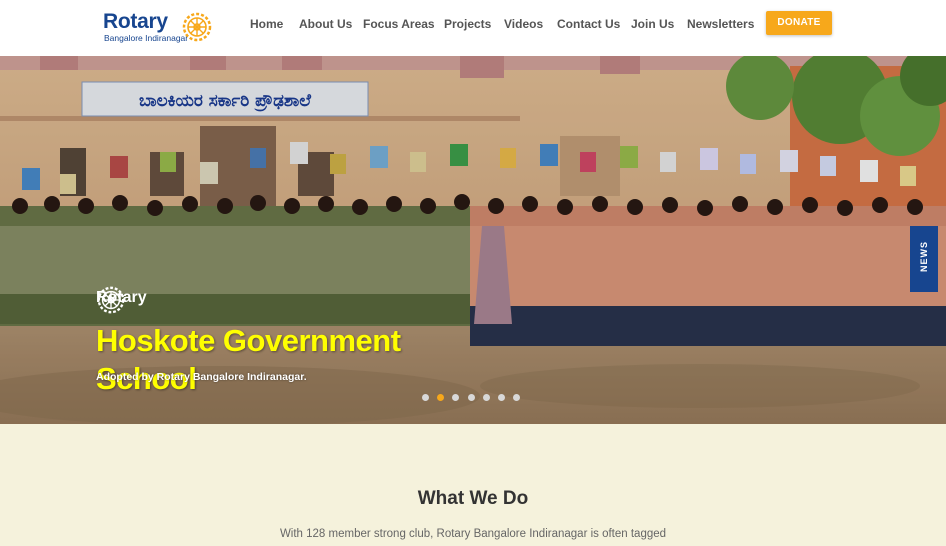  I want to click on logo-wordmark: Rotary, so click(135, 21).